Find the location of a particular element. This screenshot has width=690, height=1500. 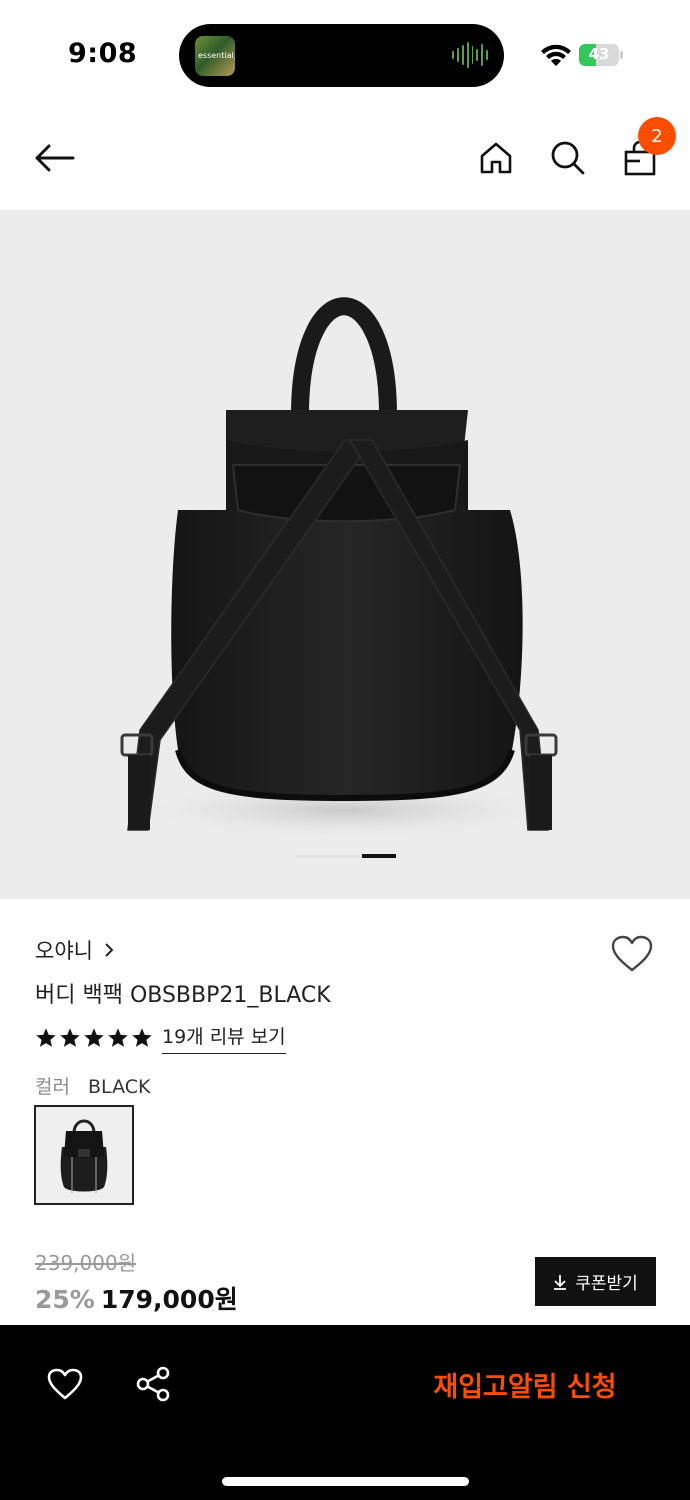

now-playing-art-text: essential; is located at coordinates (216, 55).